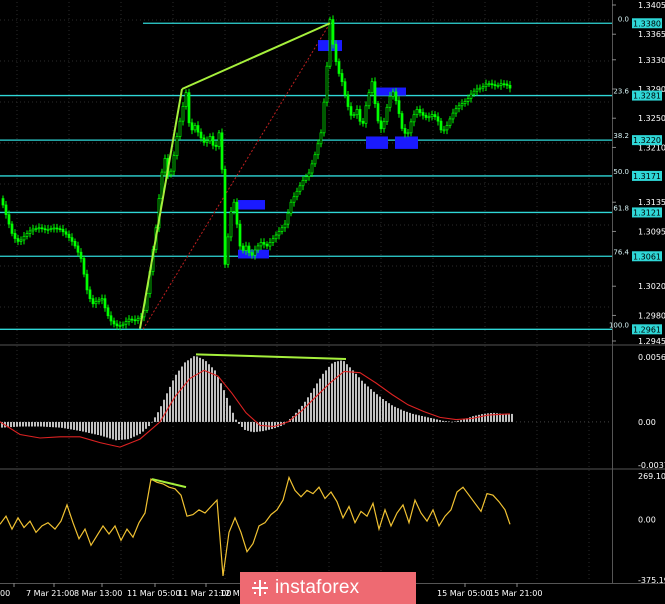  Describe the element at coordinates (621, 136) in the screenshot. I see `fib-level-ratio: 38.2` at that location.